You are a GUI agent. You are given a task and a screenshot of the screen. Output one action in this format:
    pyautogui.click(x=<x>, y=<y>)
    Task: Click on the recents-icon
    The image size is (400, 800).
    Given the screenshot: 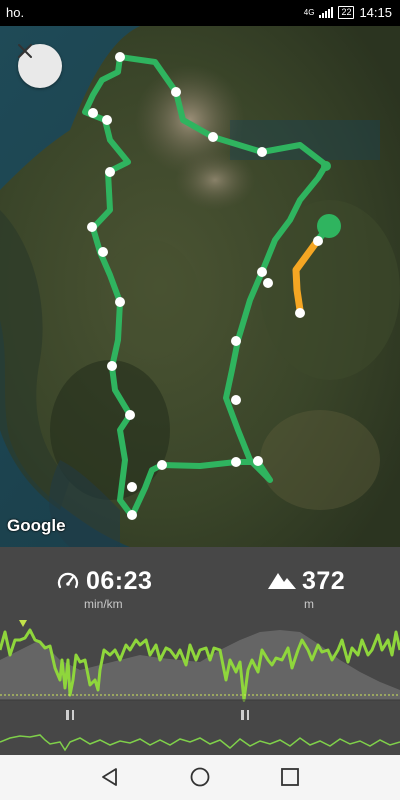 What is the action you would take?
    pyautogui.click(x=290, y=777)
    